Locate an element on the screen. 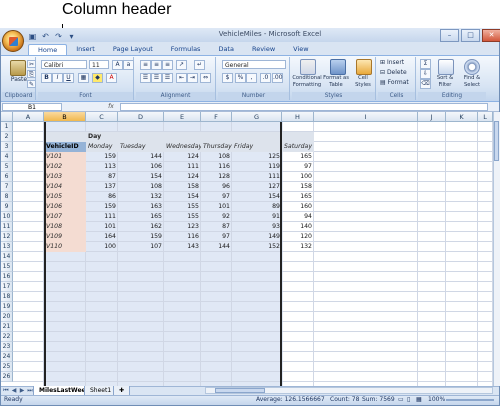  align-left-icon: ☰ is located at coordinates (145, 78).